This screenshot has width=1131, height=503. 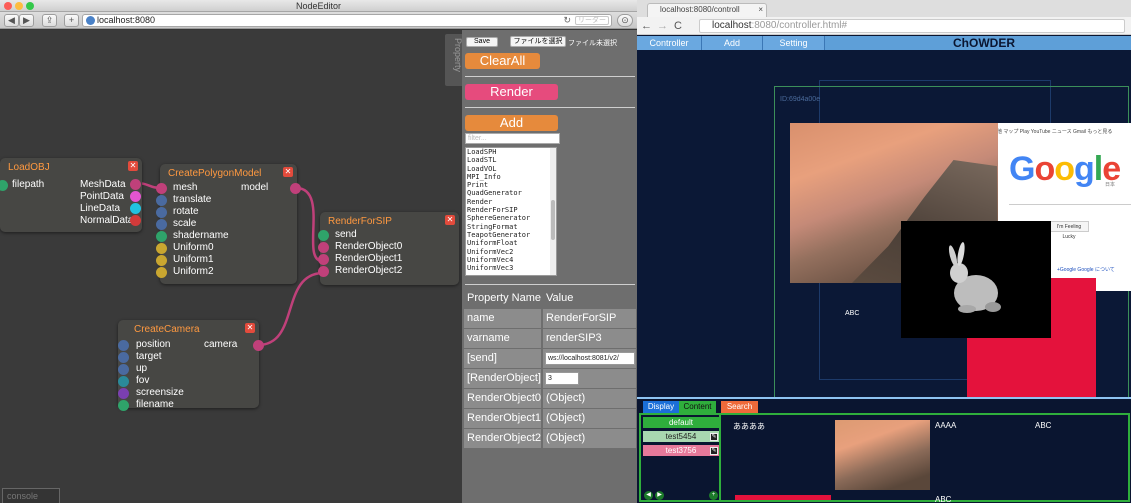 I want to click on back-button: ◀, so click(x=11, y=20).